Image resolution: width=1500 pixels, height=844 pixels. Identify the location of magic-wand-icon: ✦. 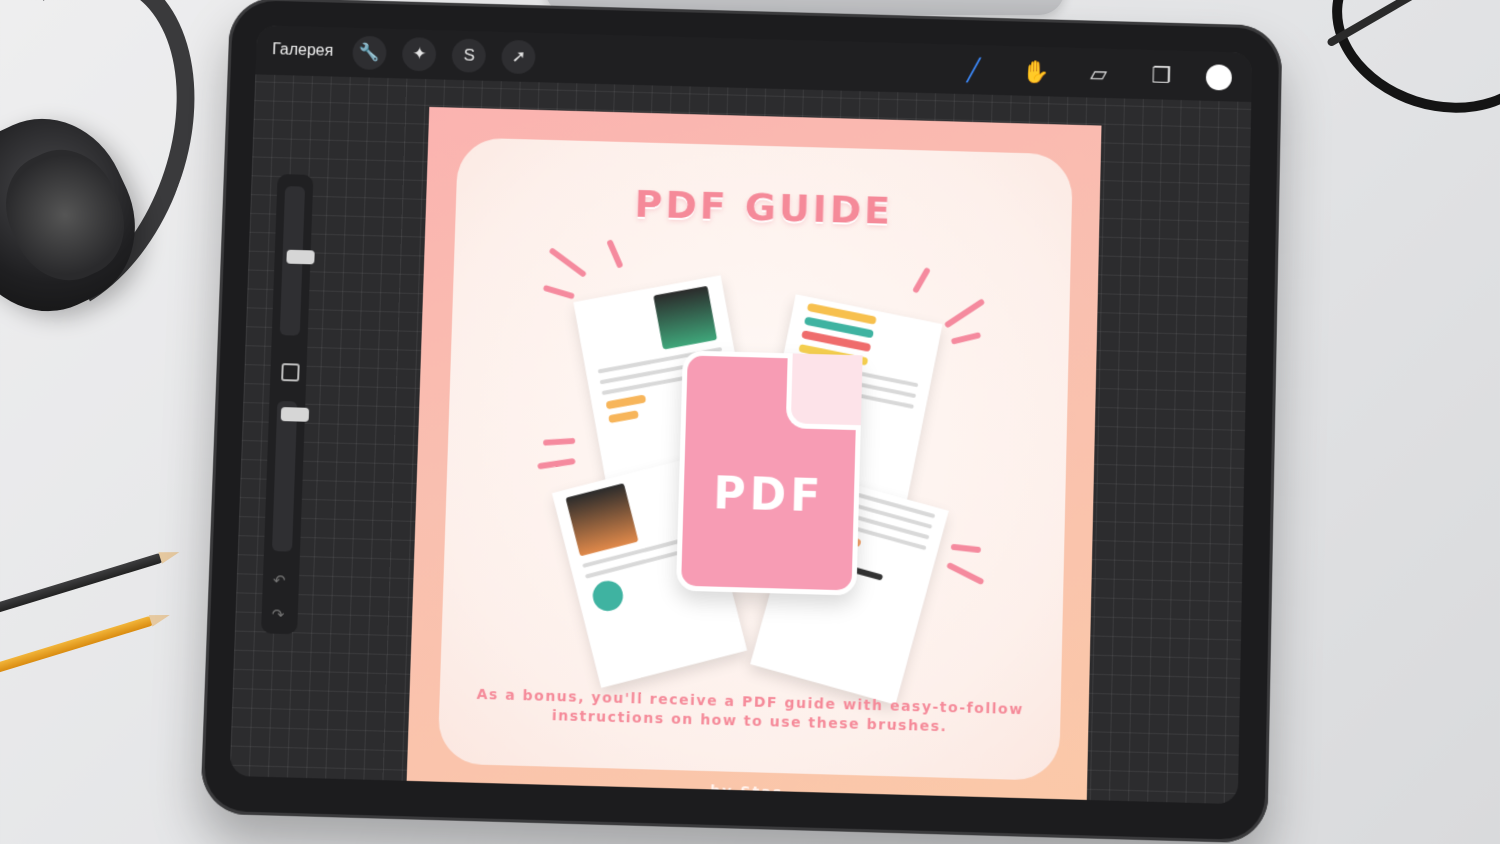
(419, 54).